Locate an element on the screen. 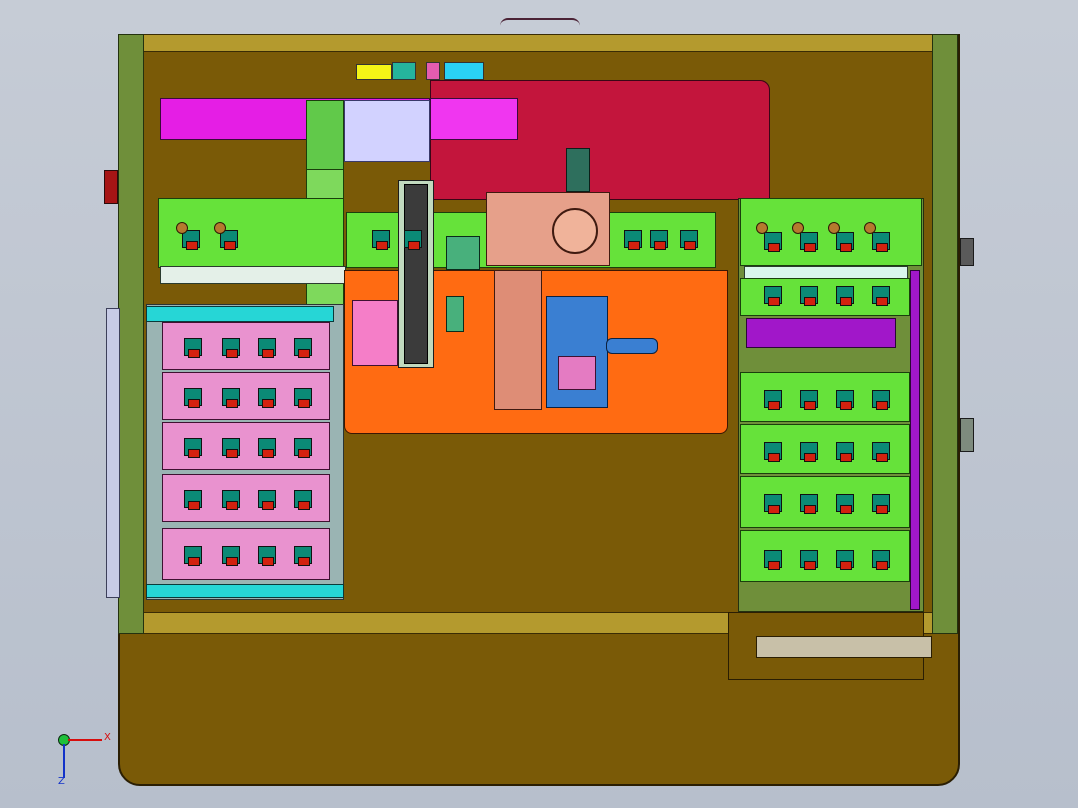 The image size is (1078, 808). frame-rail-top is located at coordinates (539, 43).